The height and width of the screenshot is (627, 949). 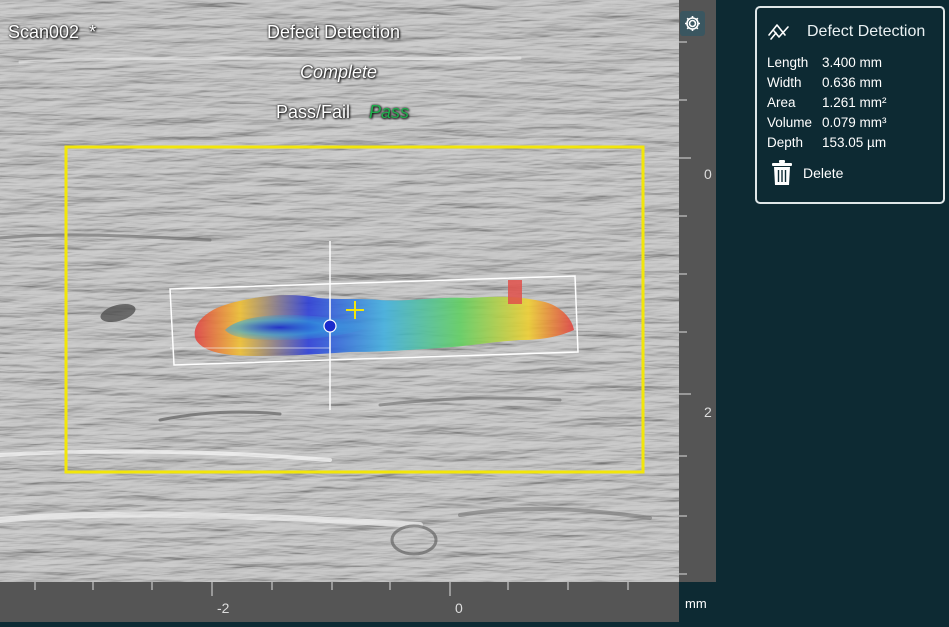 I want to click on property-label: Length, so click(x=788, y=62).